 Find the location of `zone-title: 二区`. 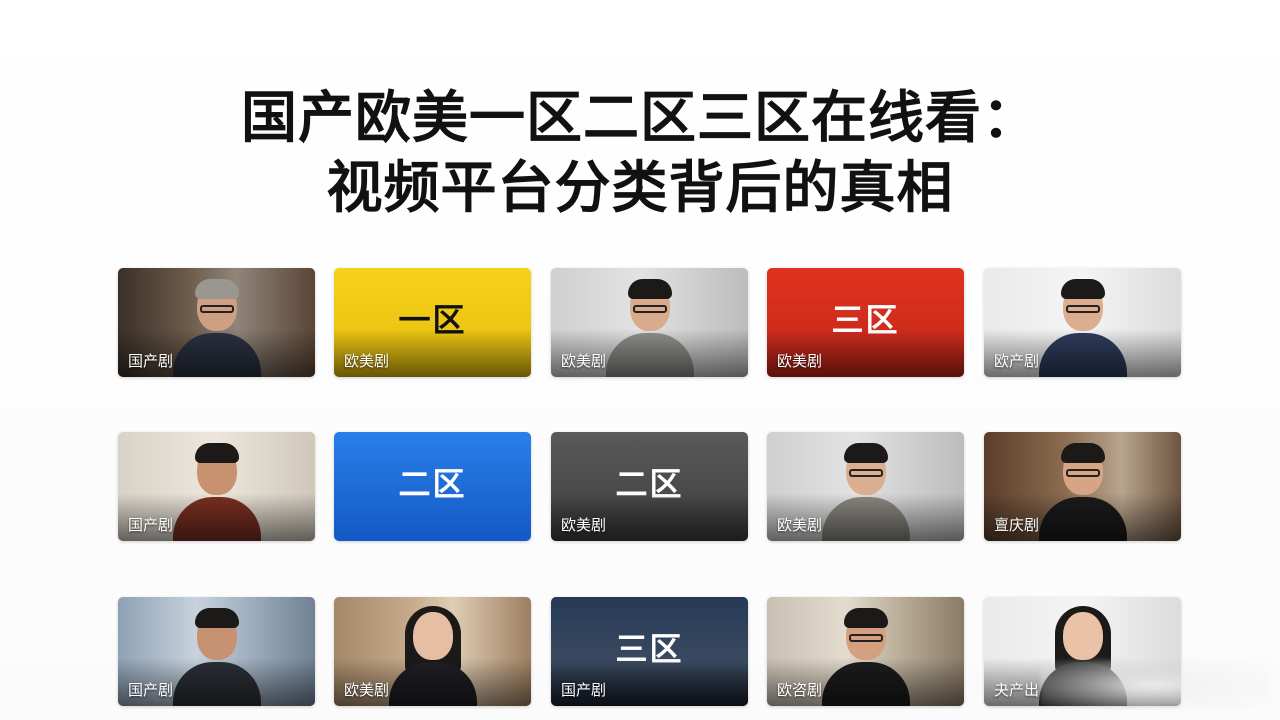

zone-title: 二区 is located at coordinates (432, 484).